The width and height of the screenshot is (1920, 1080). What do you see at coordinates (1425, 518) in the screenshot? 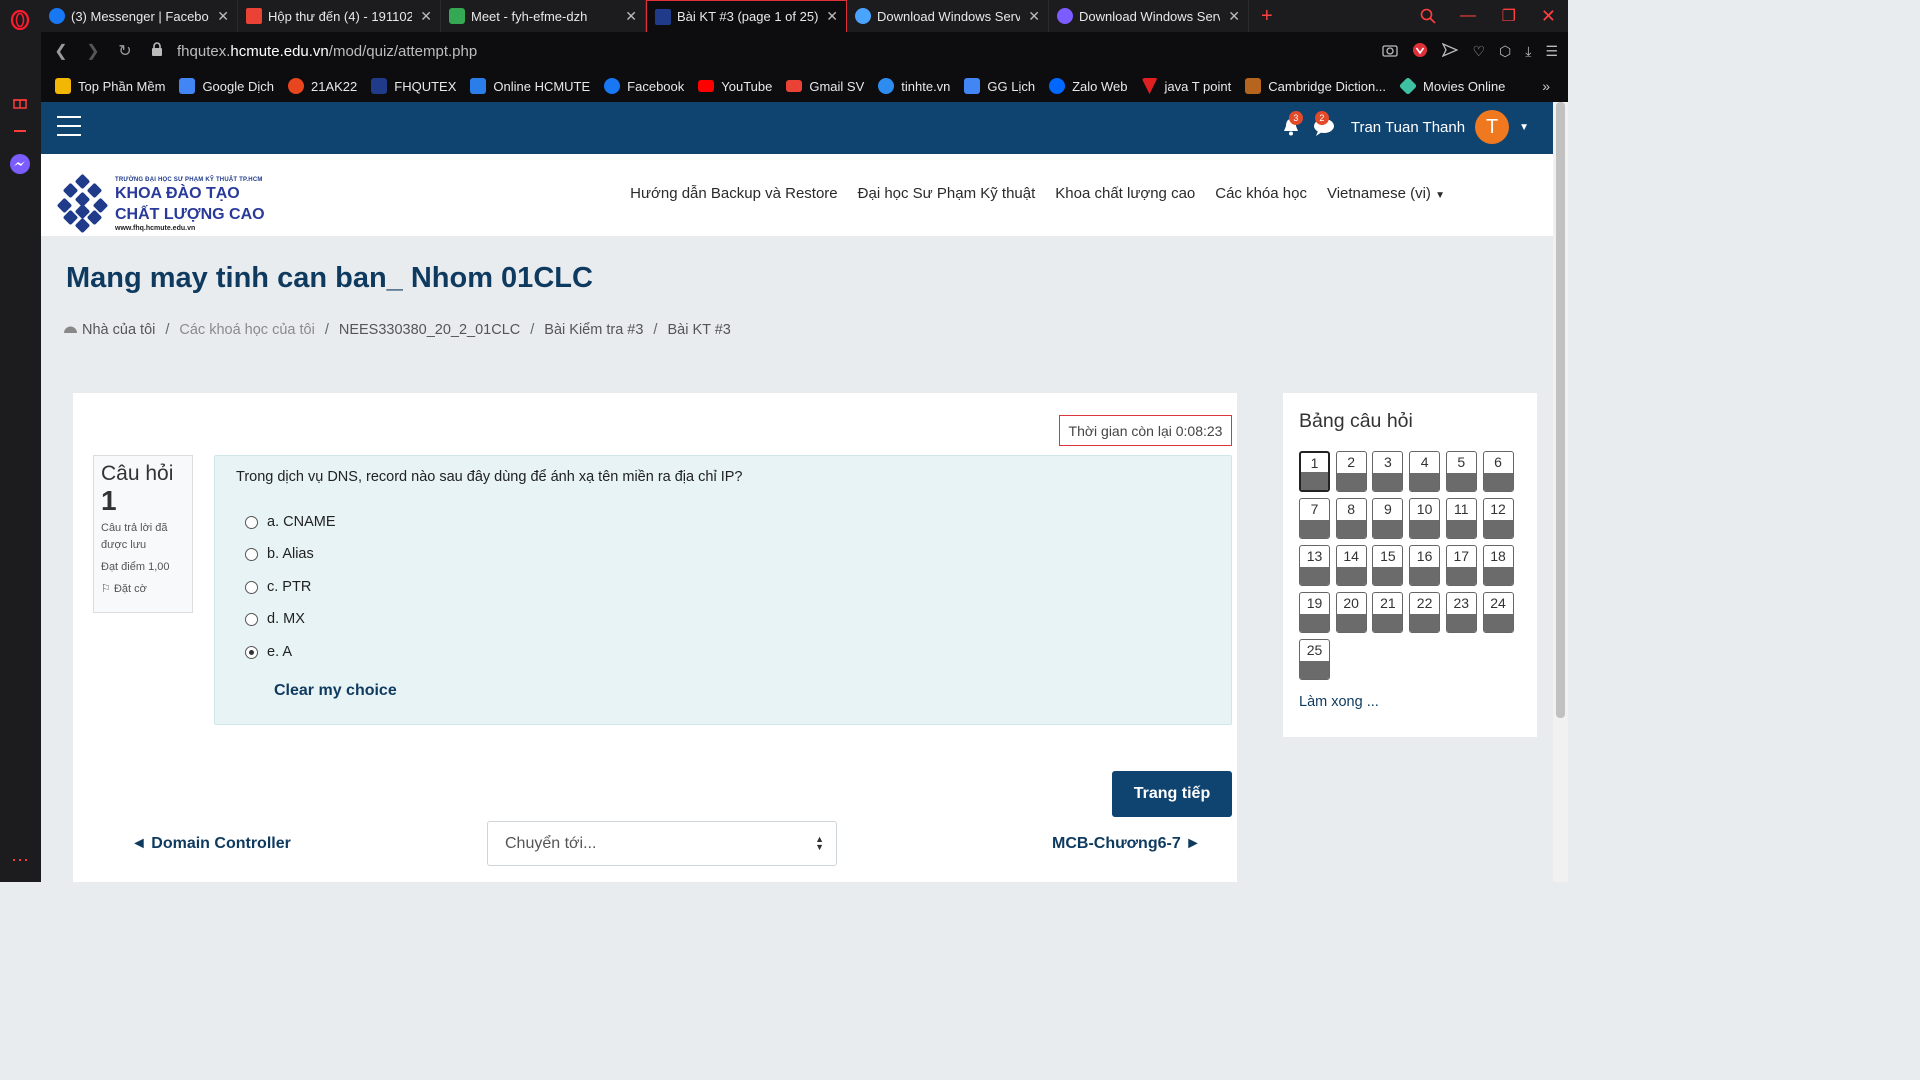
I see `question-nav-button: 10` at bounding box center [1425, 518].